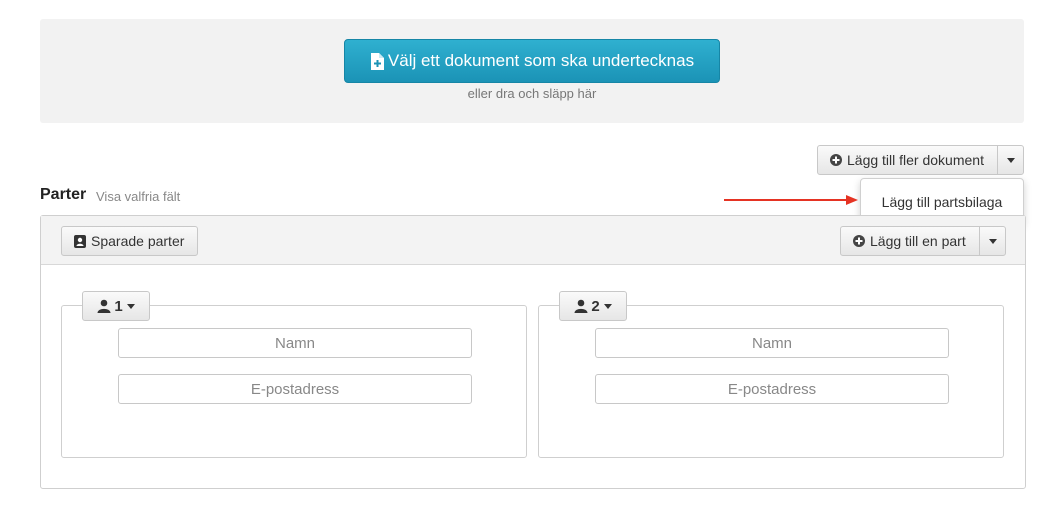 This screenshot has width=1060, height=513. I want to click on choose-document-button: Välj ett dokument som ska undertecknas, so click(532, 61).